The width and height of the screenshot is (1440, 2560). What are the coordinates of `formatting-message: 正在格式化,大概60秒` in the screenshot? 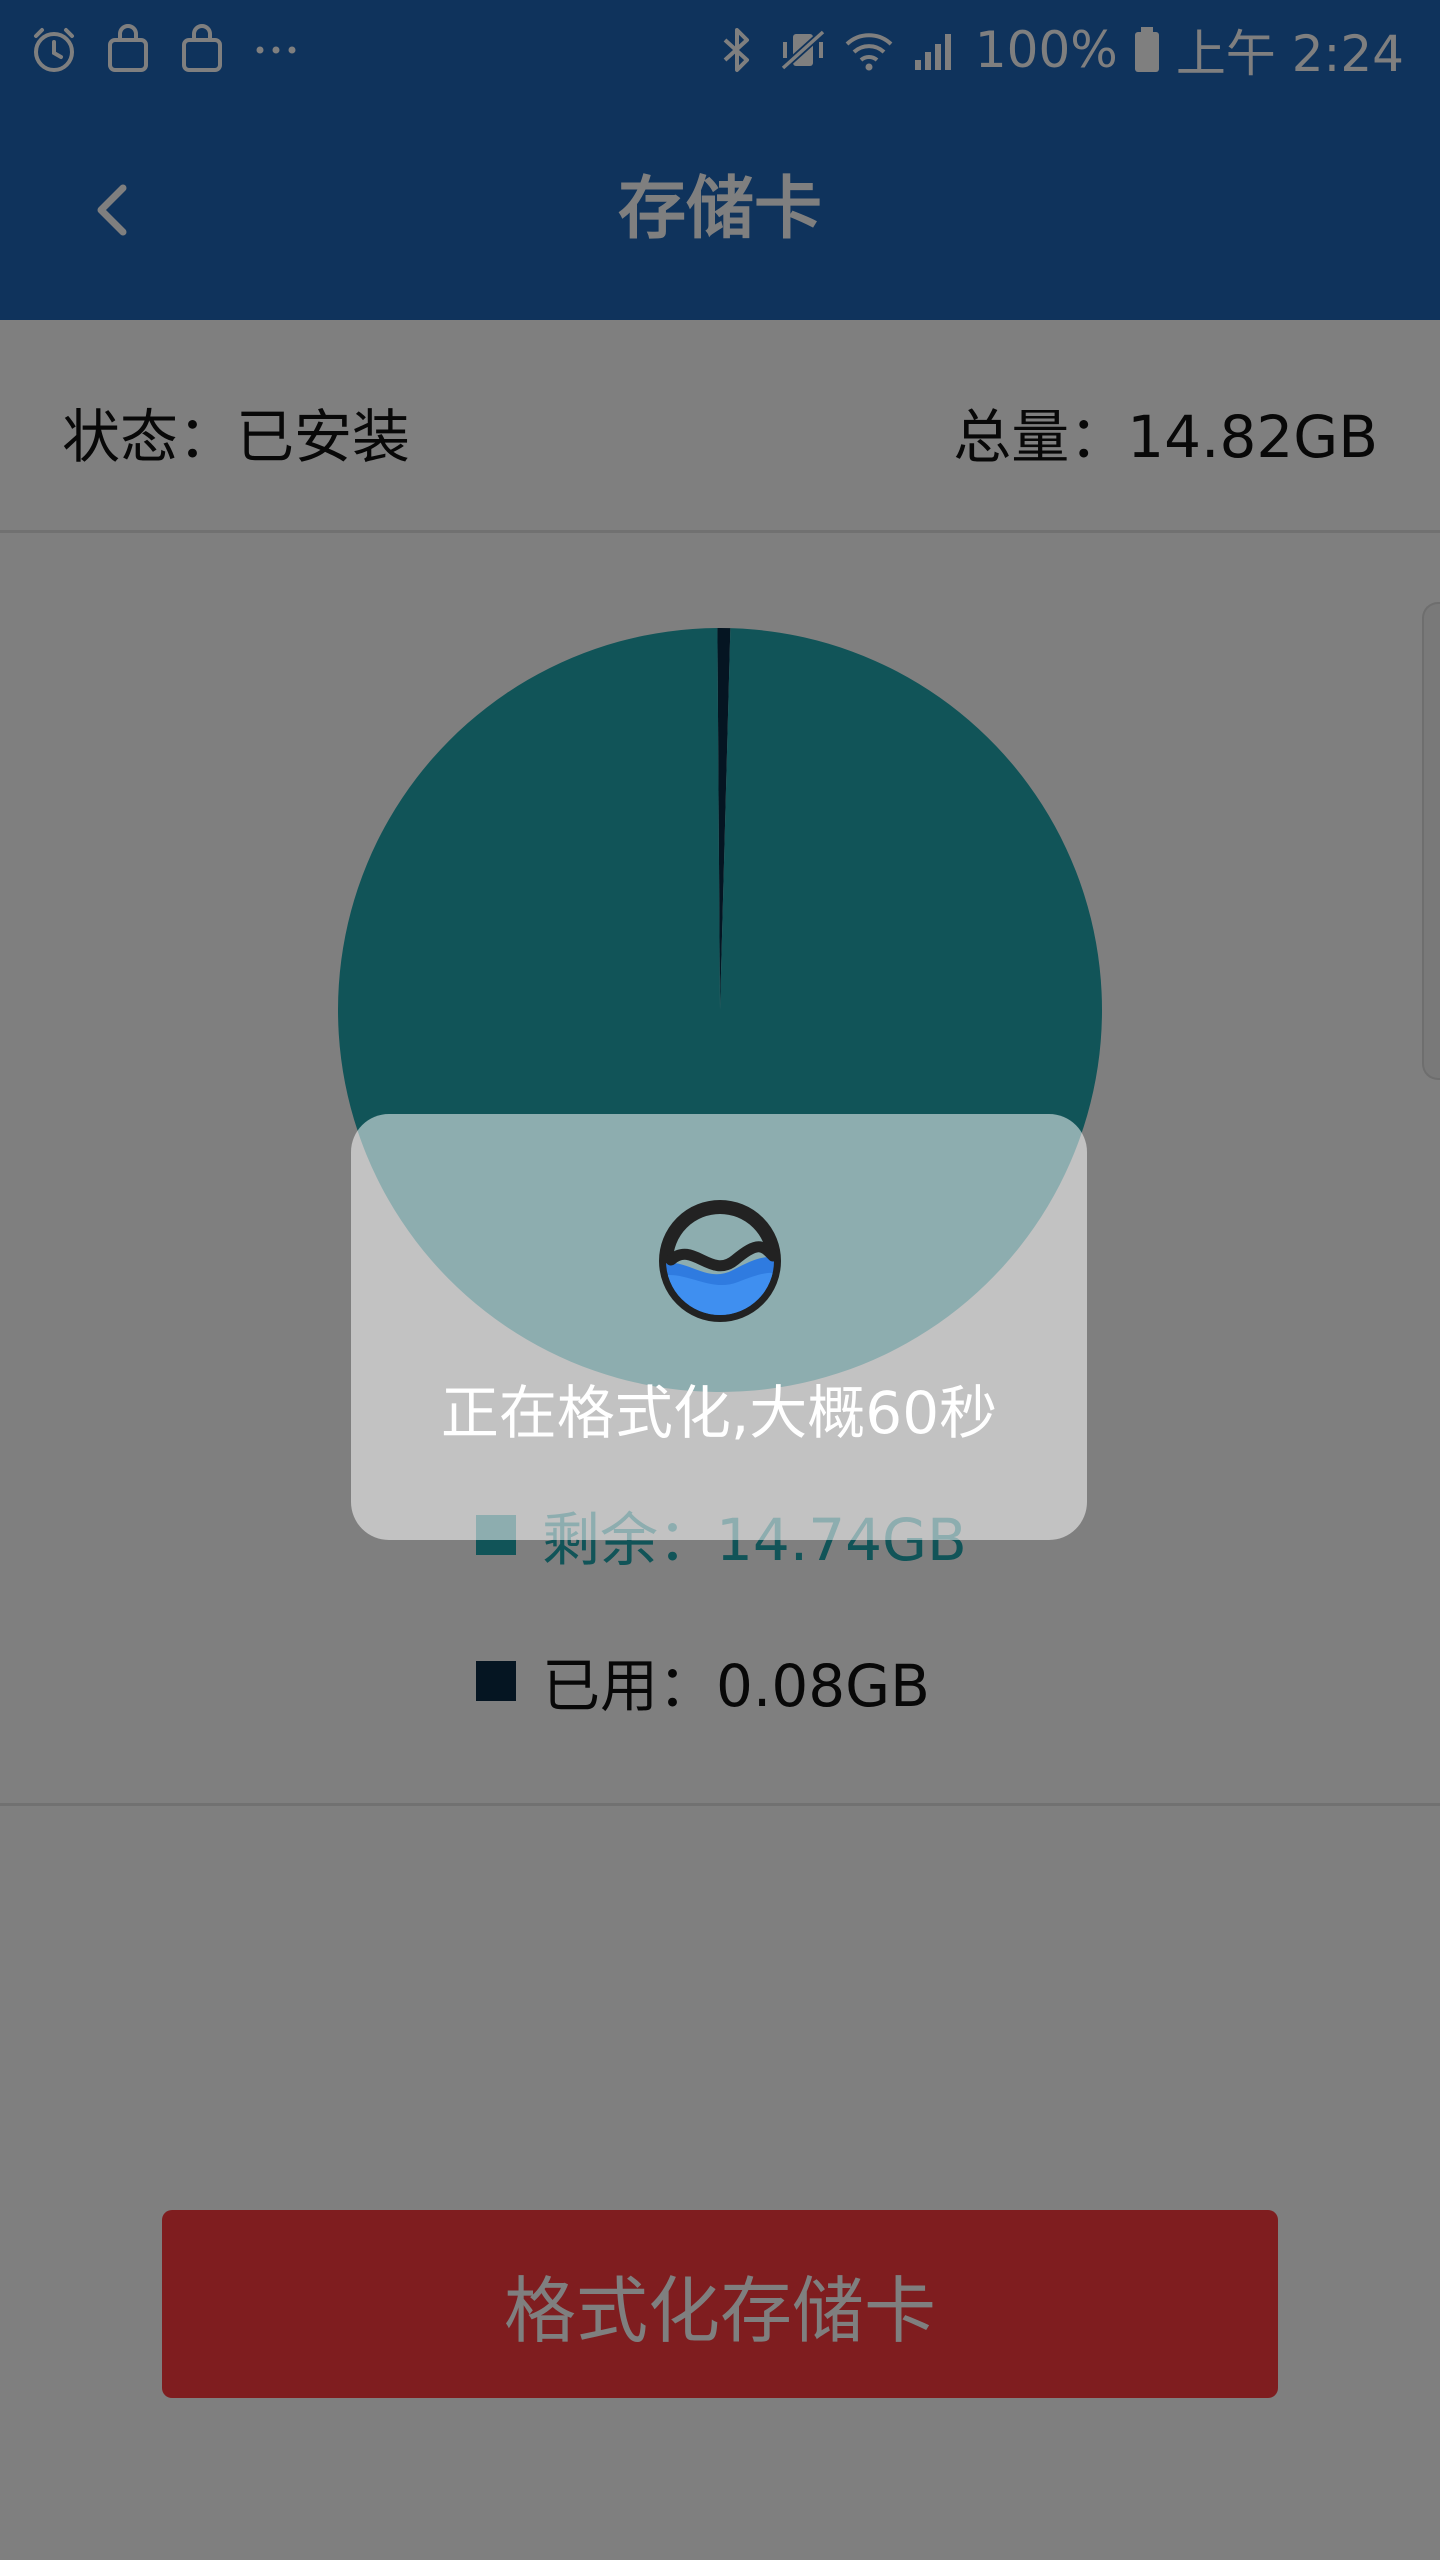 It's located at (719, 1413).